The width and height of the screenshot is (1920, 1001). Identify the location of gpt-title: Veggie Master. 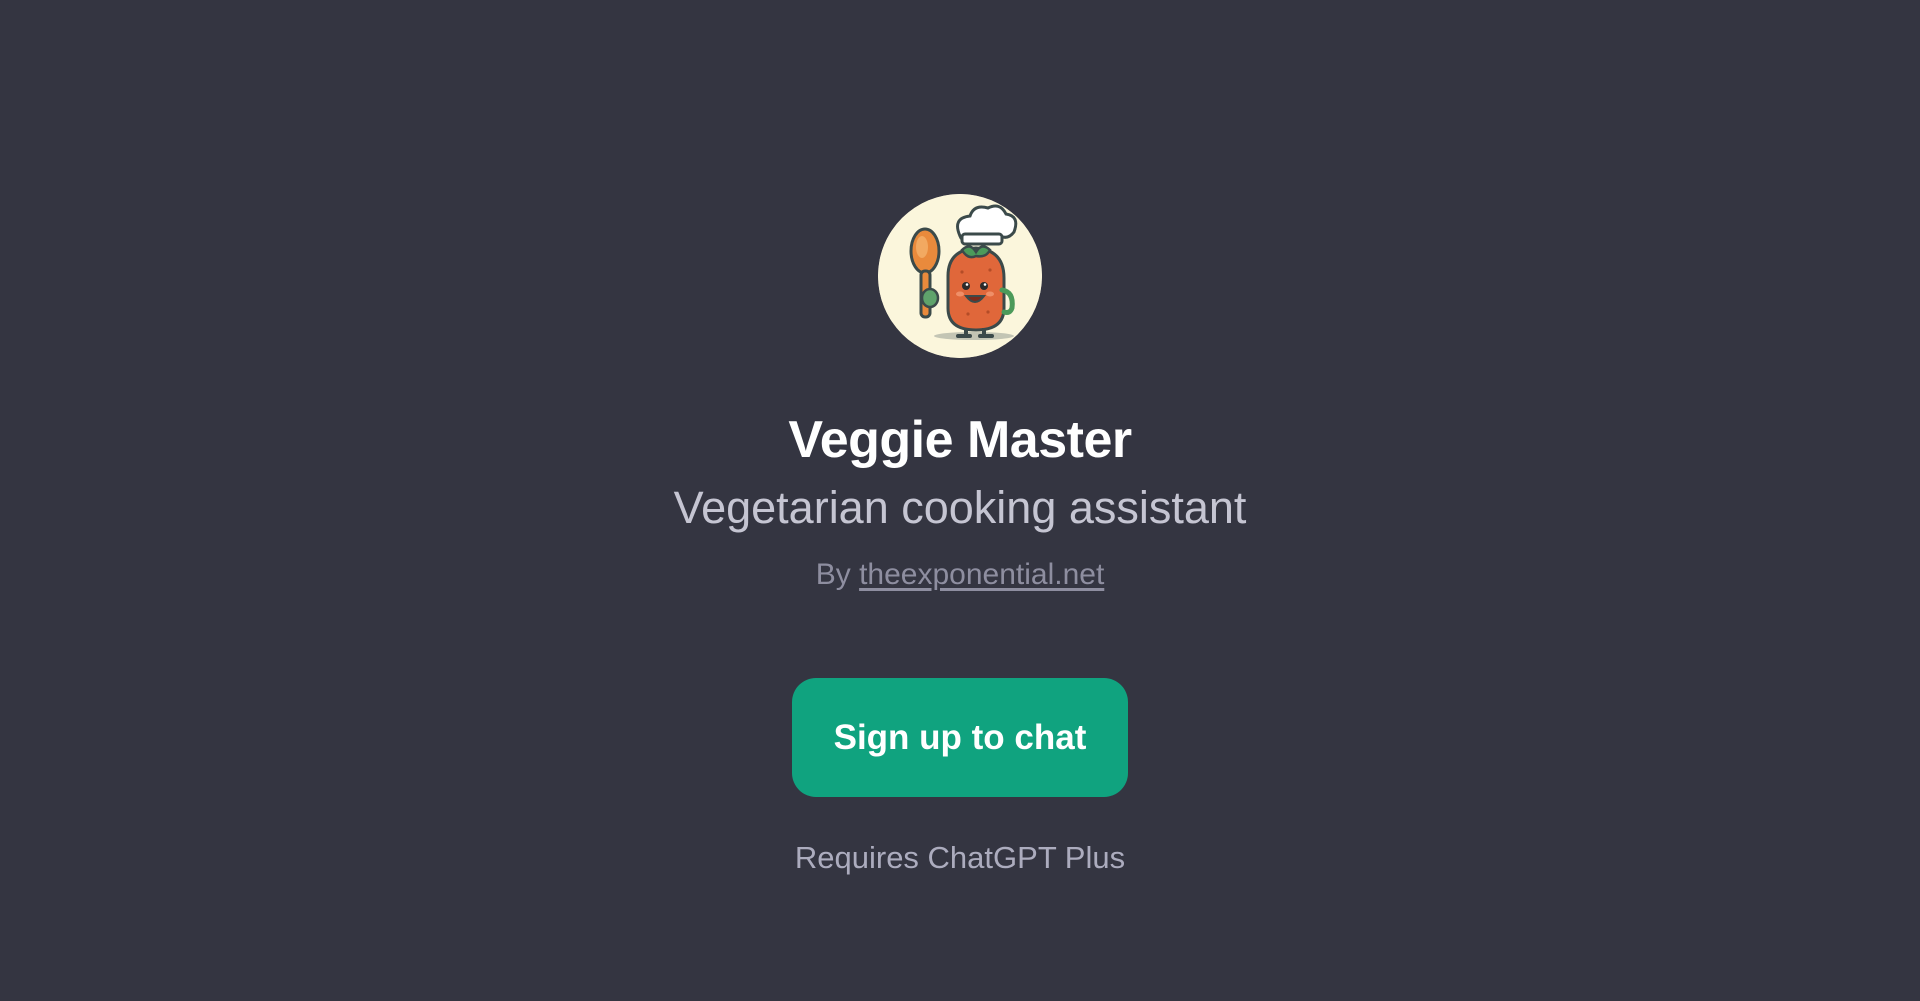
(960, 440).